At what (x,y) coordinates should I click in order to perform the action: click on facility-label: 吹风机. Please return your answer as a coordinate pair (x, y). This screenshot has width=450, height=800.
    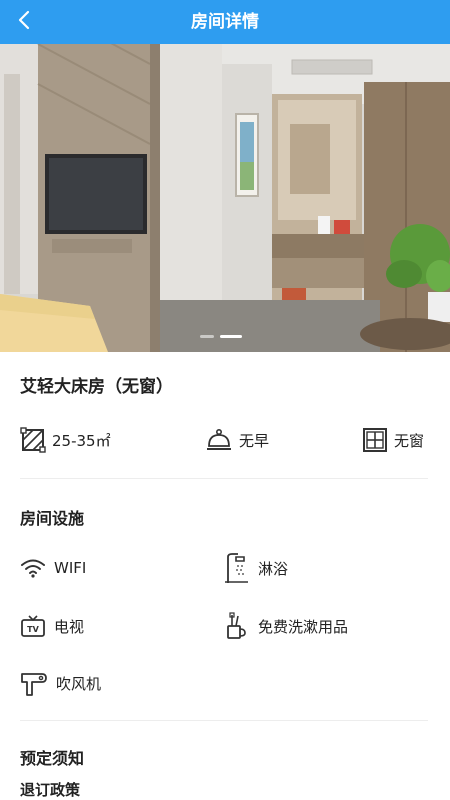
    Looking at the image, I should click on (79, 683).